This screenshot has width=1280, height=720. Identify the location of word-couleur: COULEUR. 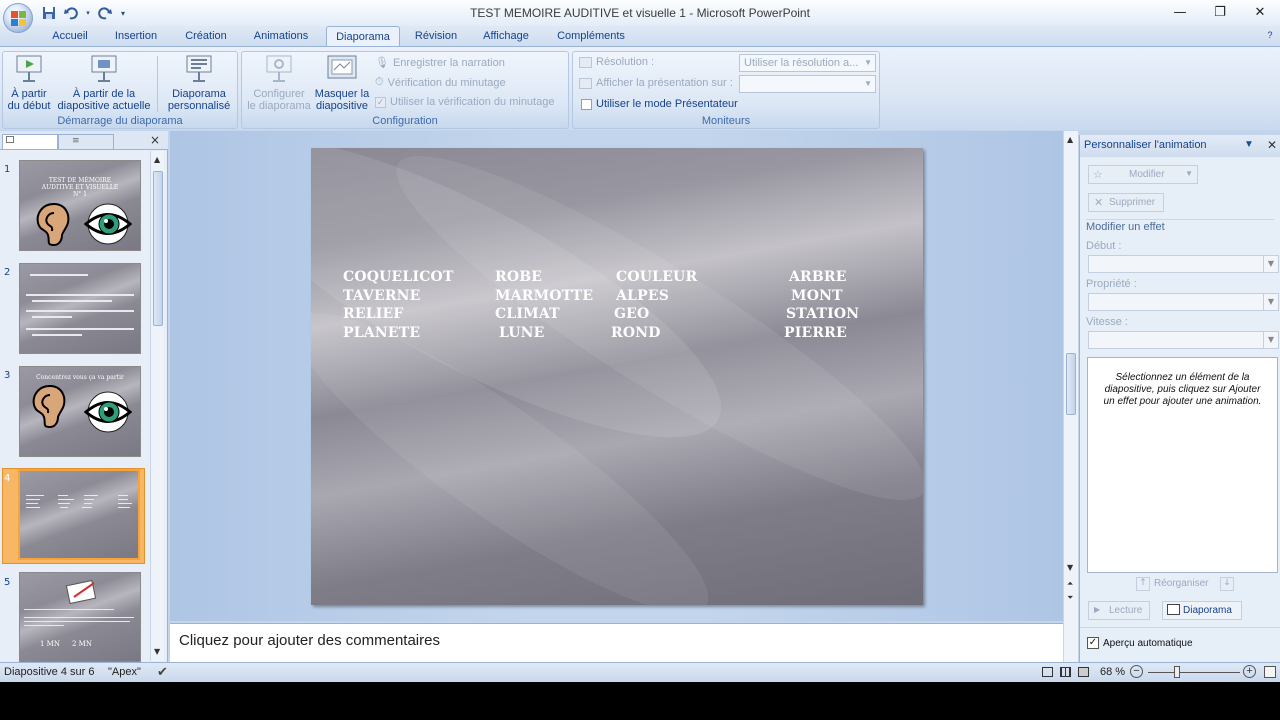
(656, 277).